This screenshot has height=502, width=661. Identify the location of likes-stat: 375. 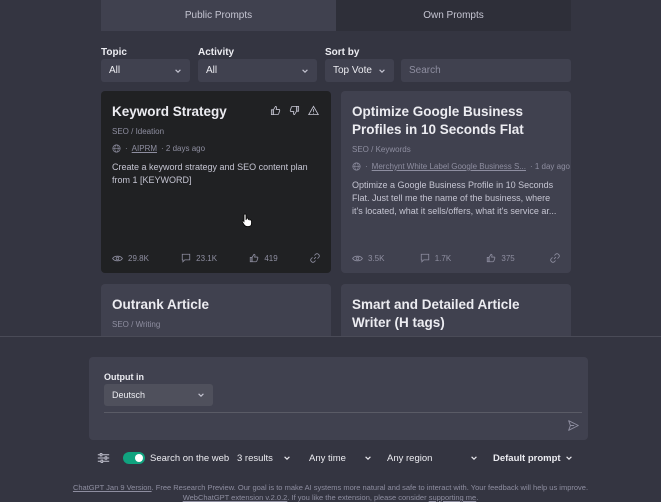
(500, 258).